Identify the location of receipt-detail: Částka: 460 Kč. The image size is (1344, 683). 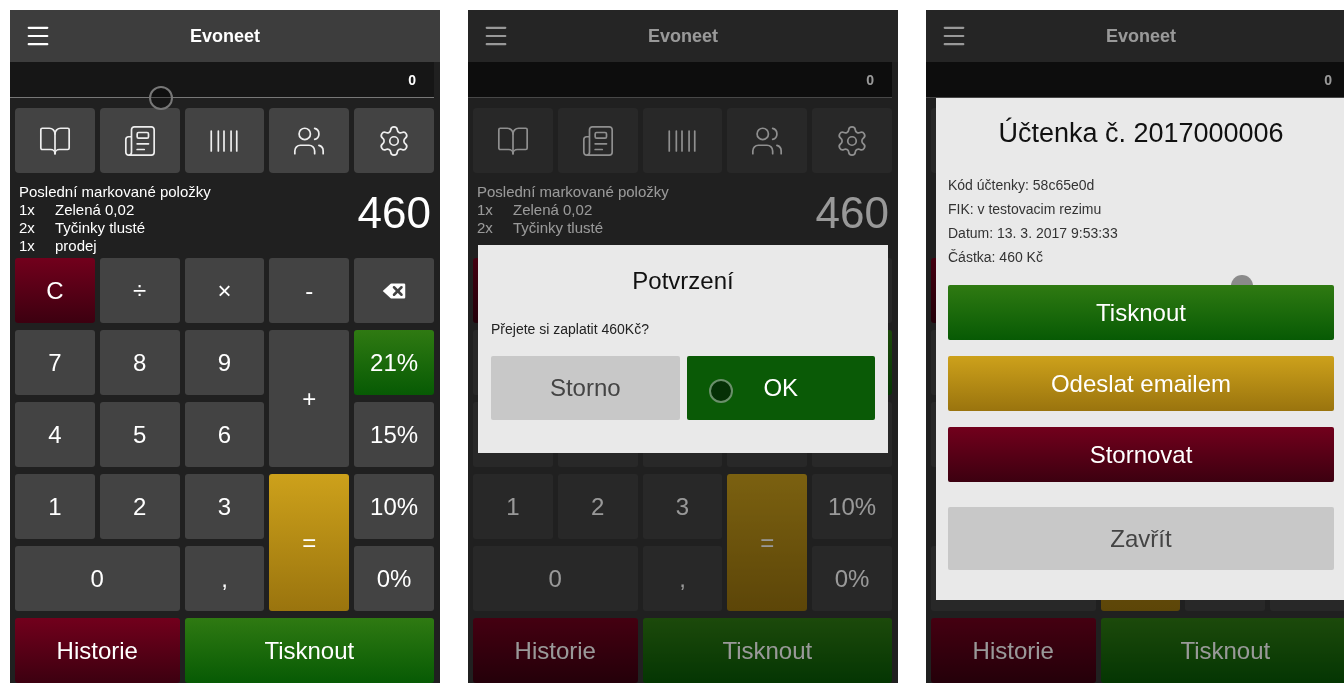
(996, 257).